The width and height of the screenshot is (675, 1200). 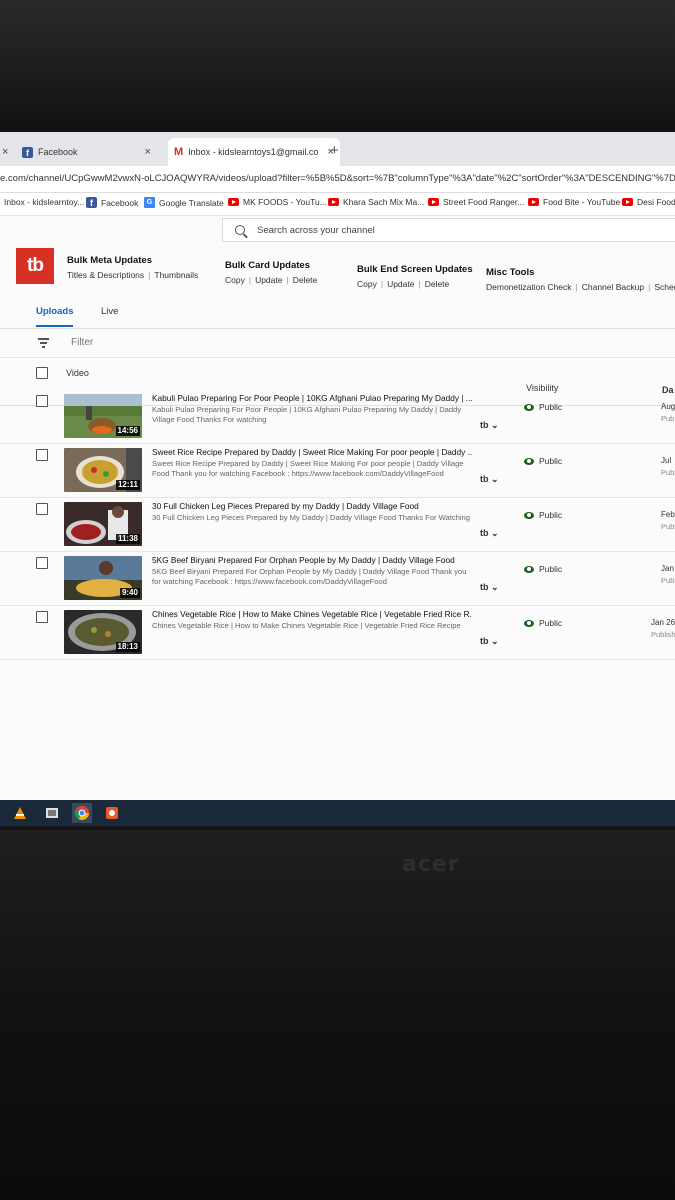 What do you see at coordinates (127, 431) in the screenshot?
I see `video-duration: 14:56` at bounding box center [127, 431].